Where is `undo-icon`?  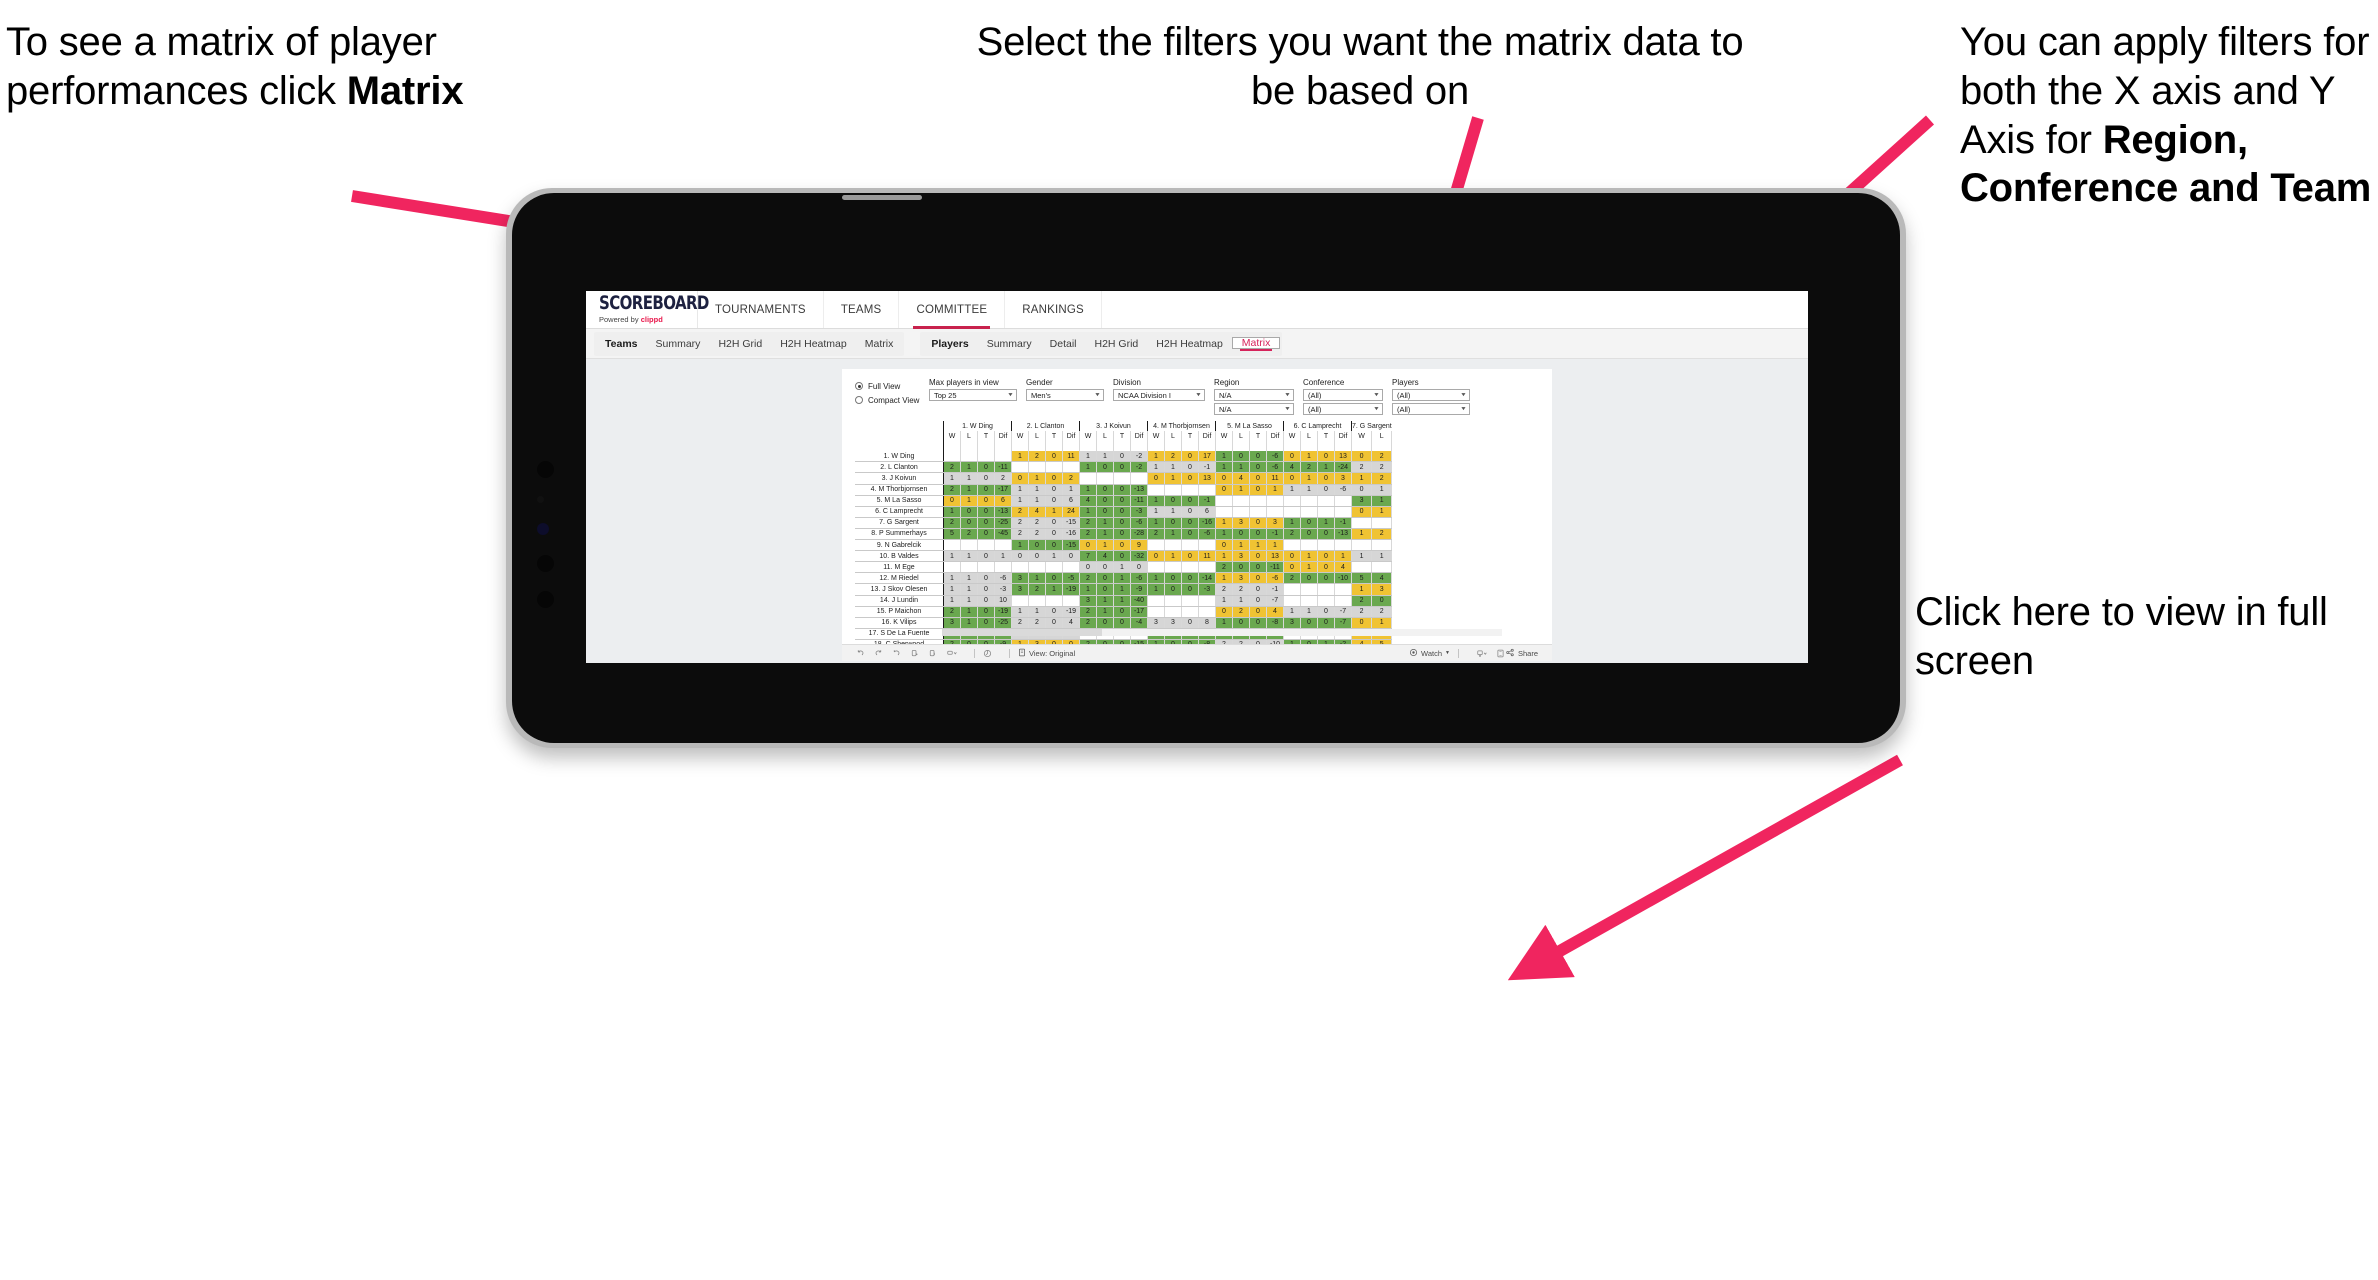 undo-icon is located at coordinates (860, 653).